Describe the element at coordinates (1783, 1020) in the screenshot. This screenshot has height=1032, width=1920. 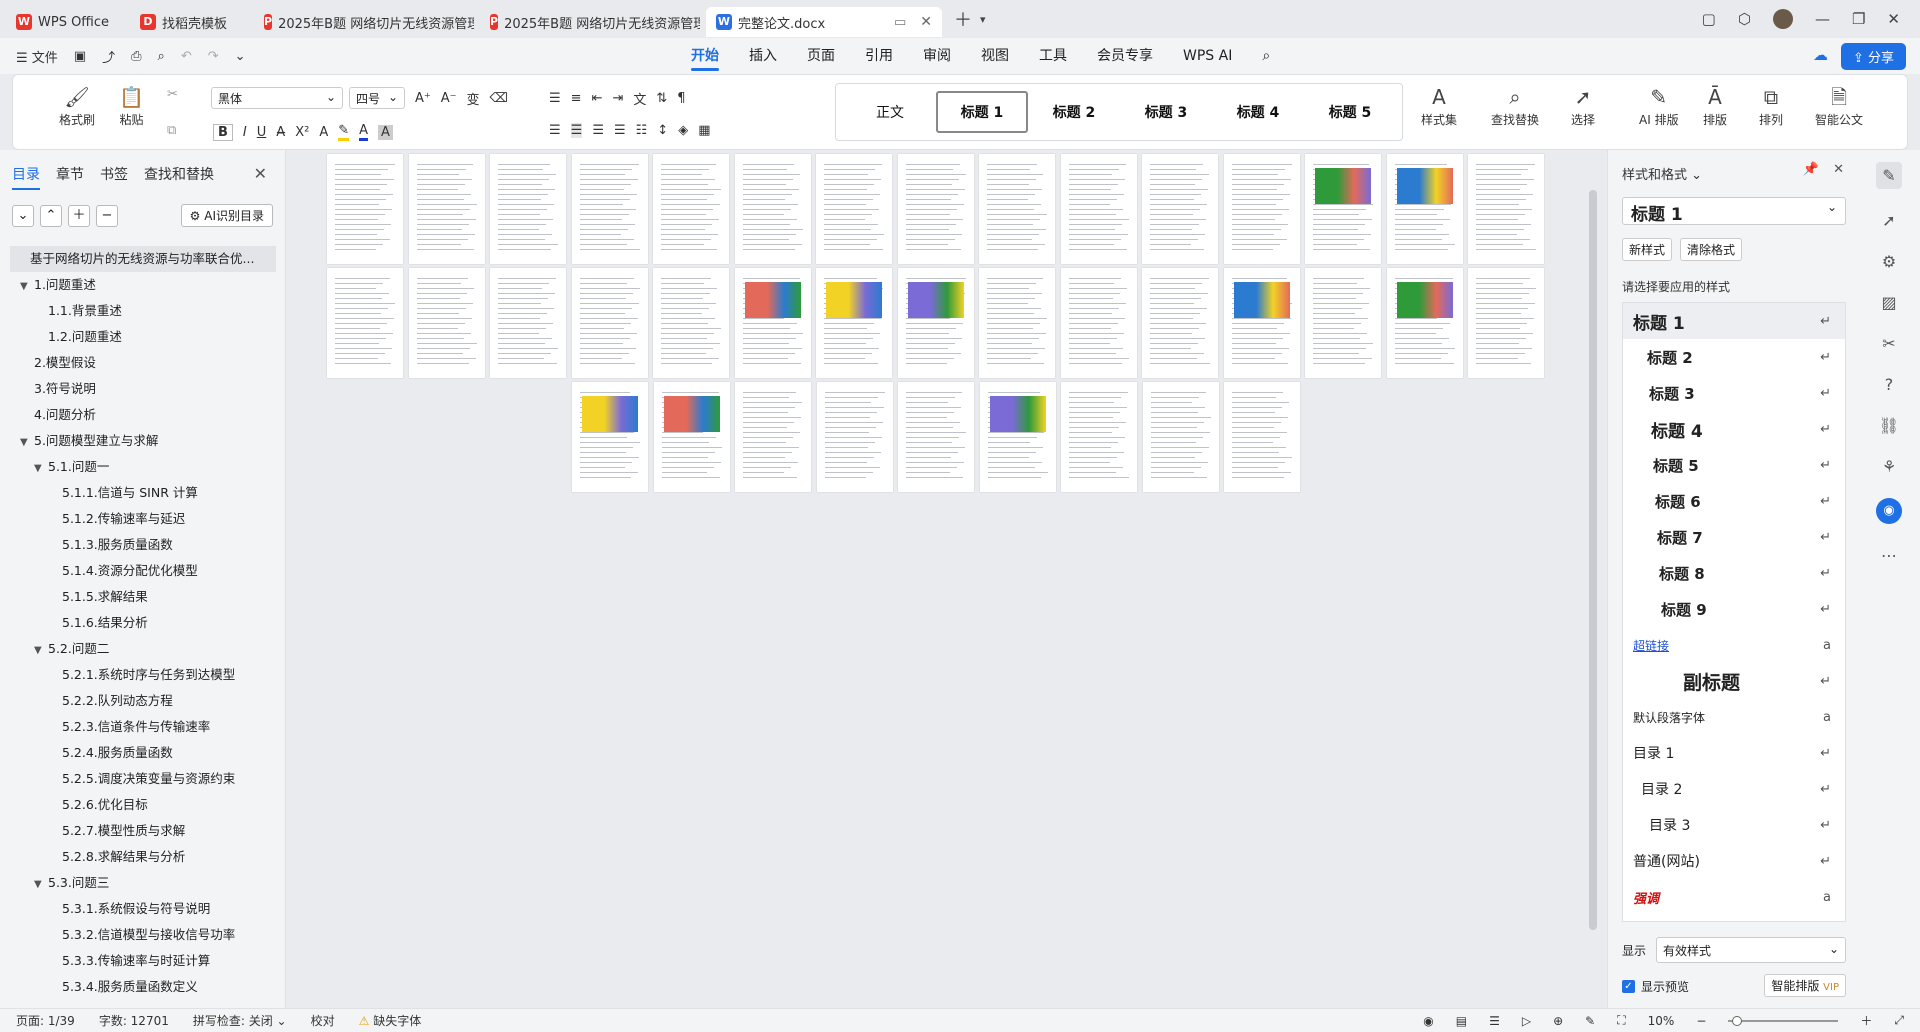
I see `zoom-slider` at that location.